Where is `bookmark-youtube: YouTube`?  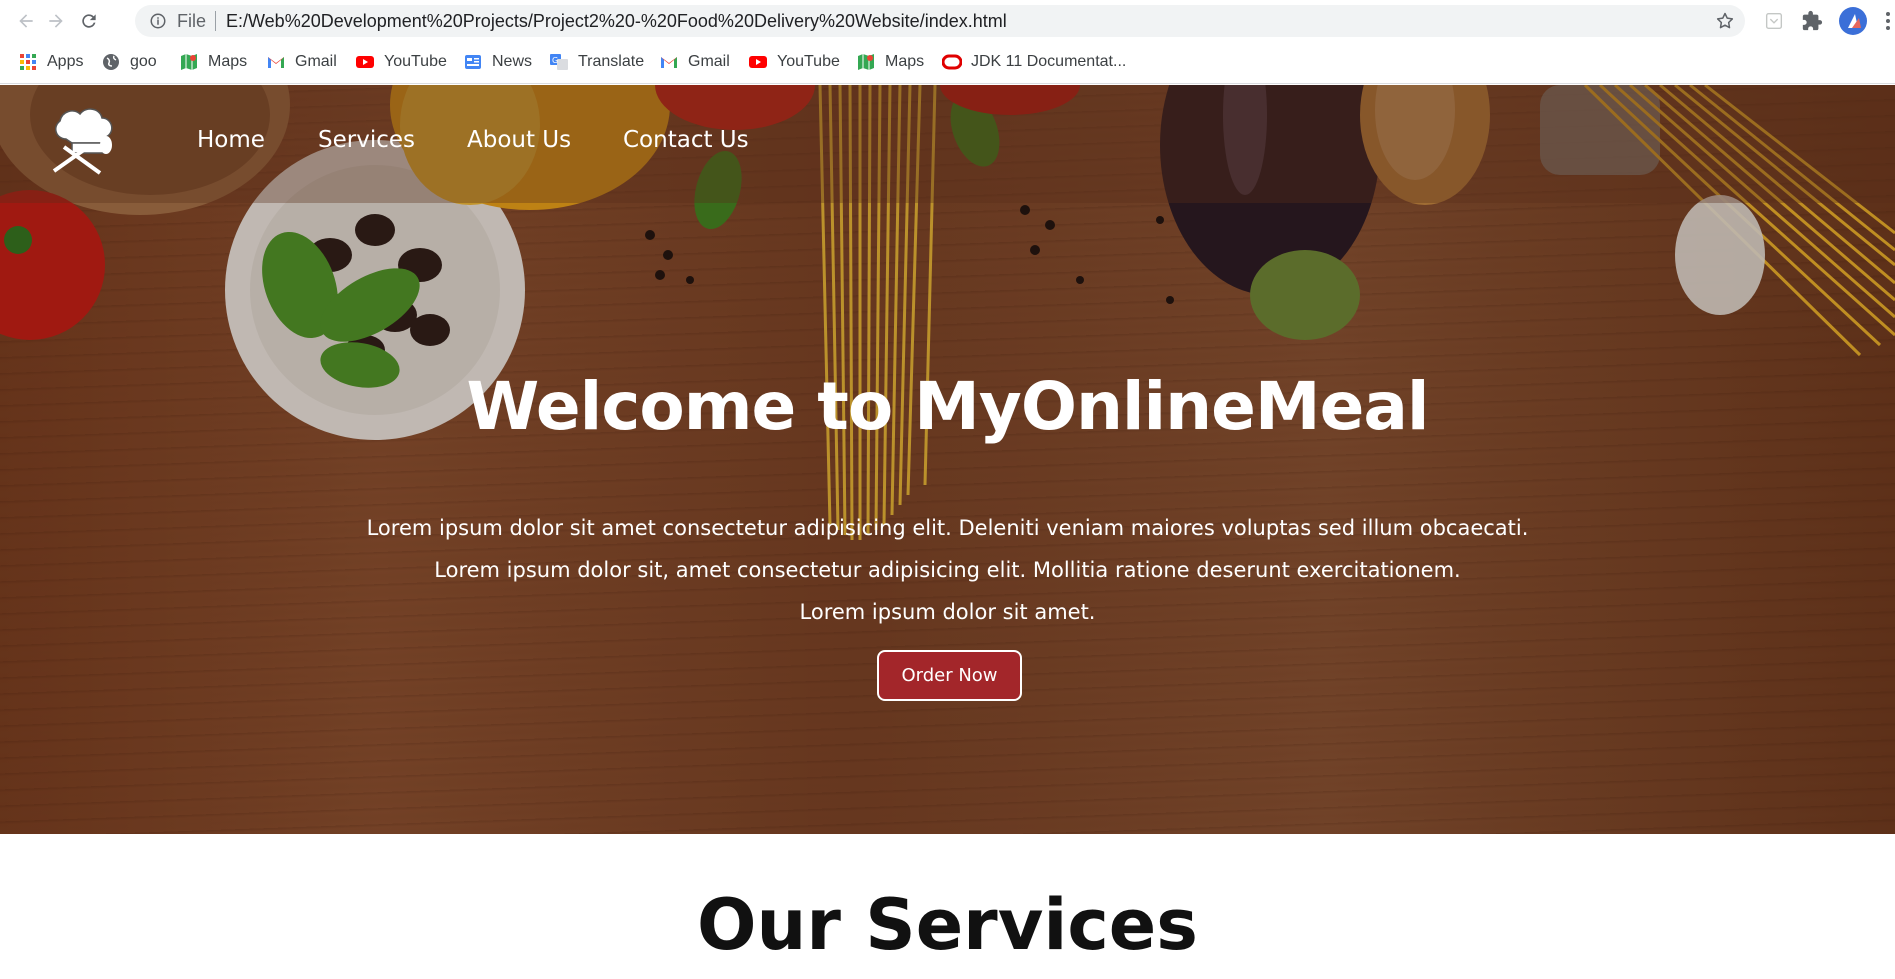
bookmark-youtube: YouTube is located at coordinates (401, 62).